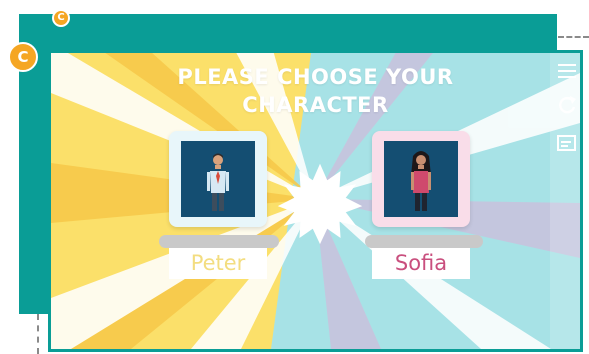 This screenshot has width=589, height=354. Describe the element at coordinates (421, 263) in the screenshot. I see `sofia-name-button: Sofia` at that location.